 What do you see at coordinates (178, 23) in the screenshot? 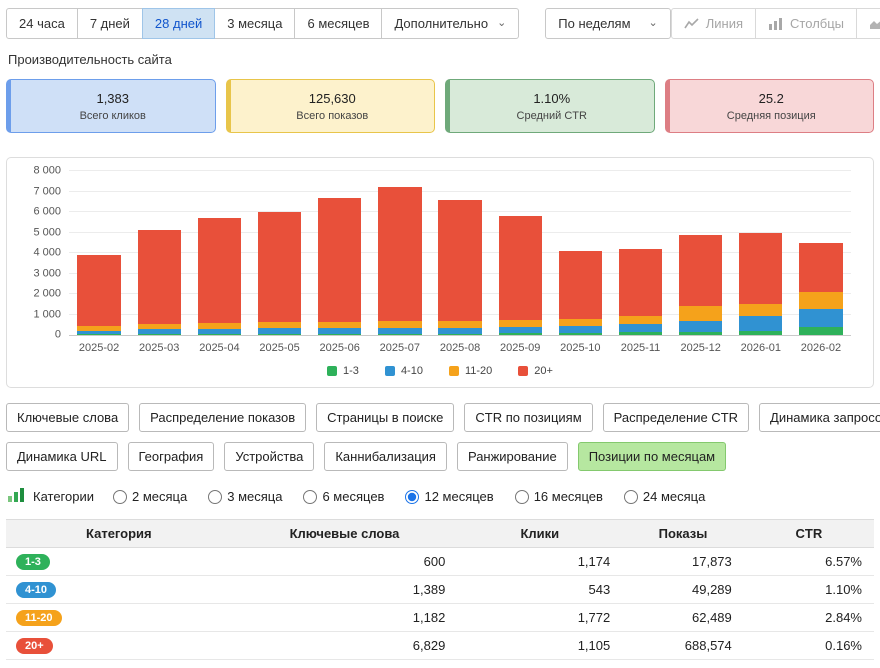
I see `range-button: 28 дней` at bounding box center [178, 23].